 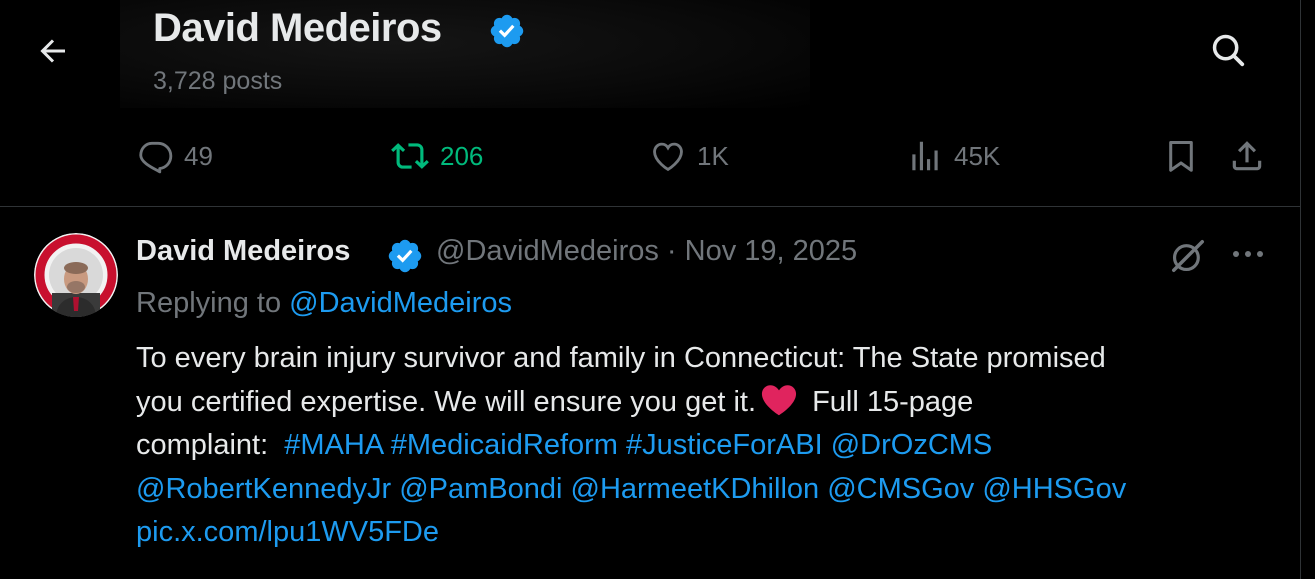 What do you see at coordinates (1054, 489) in the screenshot?
I see `mention-link: @HHSGov` at bounding box center [1054, 489].